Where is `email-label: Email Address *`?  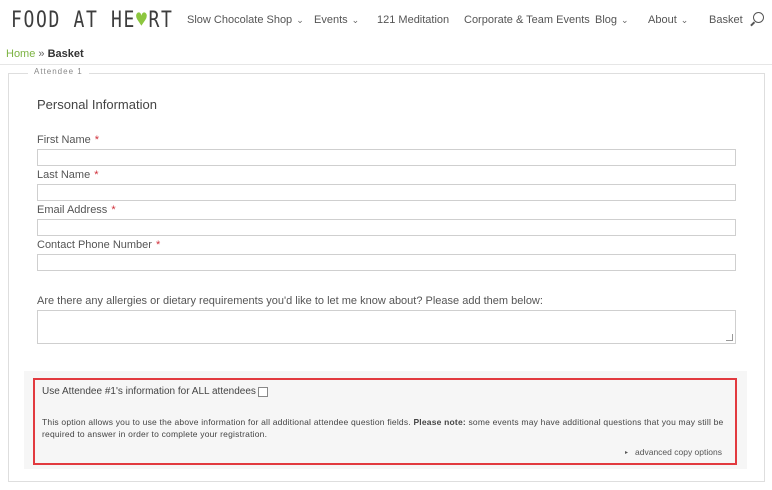 email-label: Email Address * is located at coordinates (76, 210).